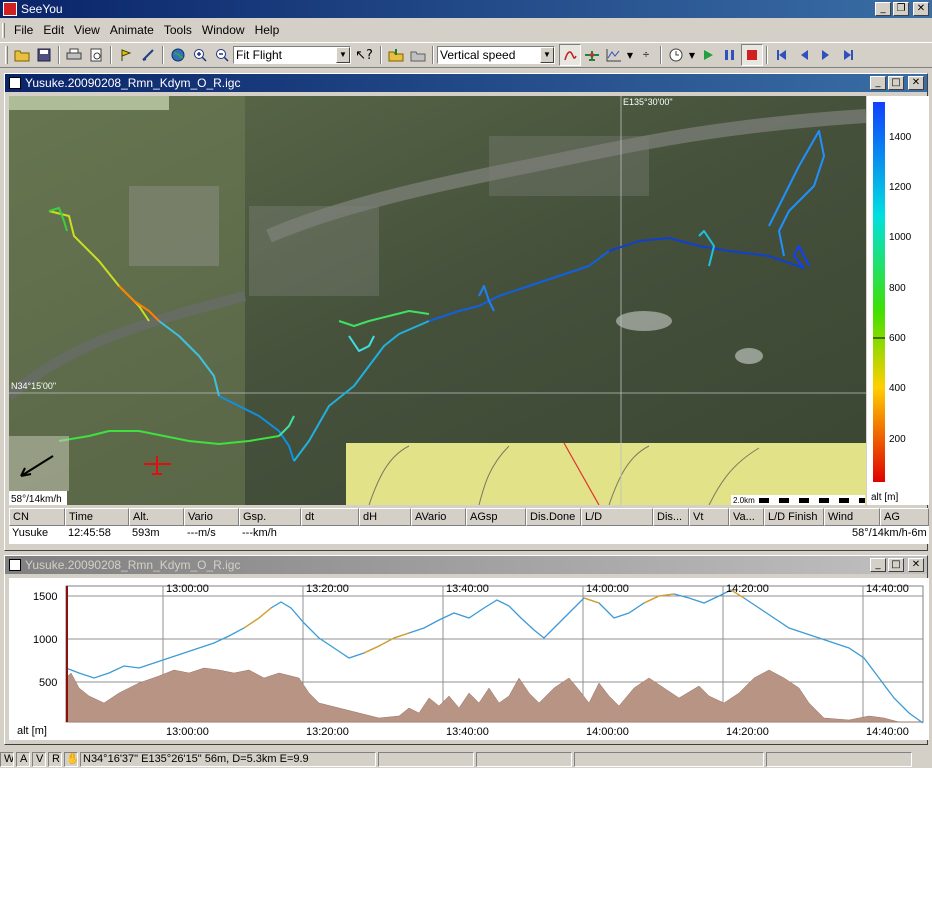 The height and width of the screenshot is (924, 932). Describe the element at coordinates (575, 534) in the screenshot. I see `cell-spacer` at that location.